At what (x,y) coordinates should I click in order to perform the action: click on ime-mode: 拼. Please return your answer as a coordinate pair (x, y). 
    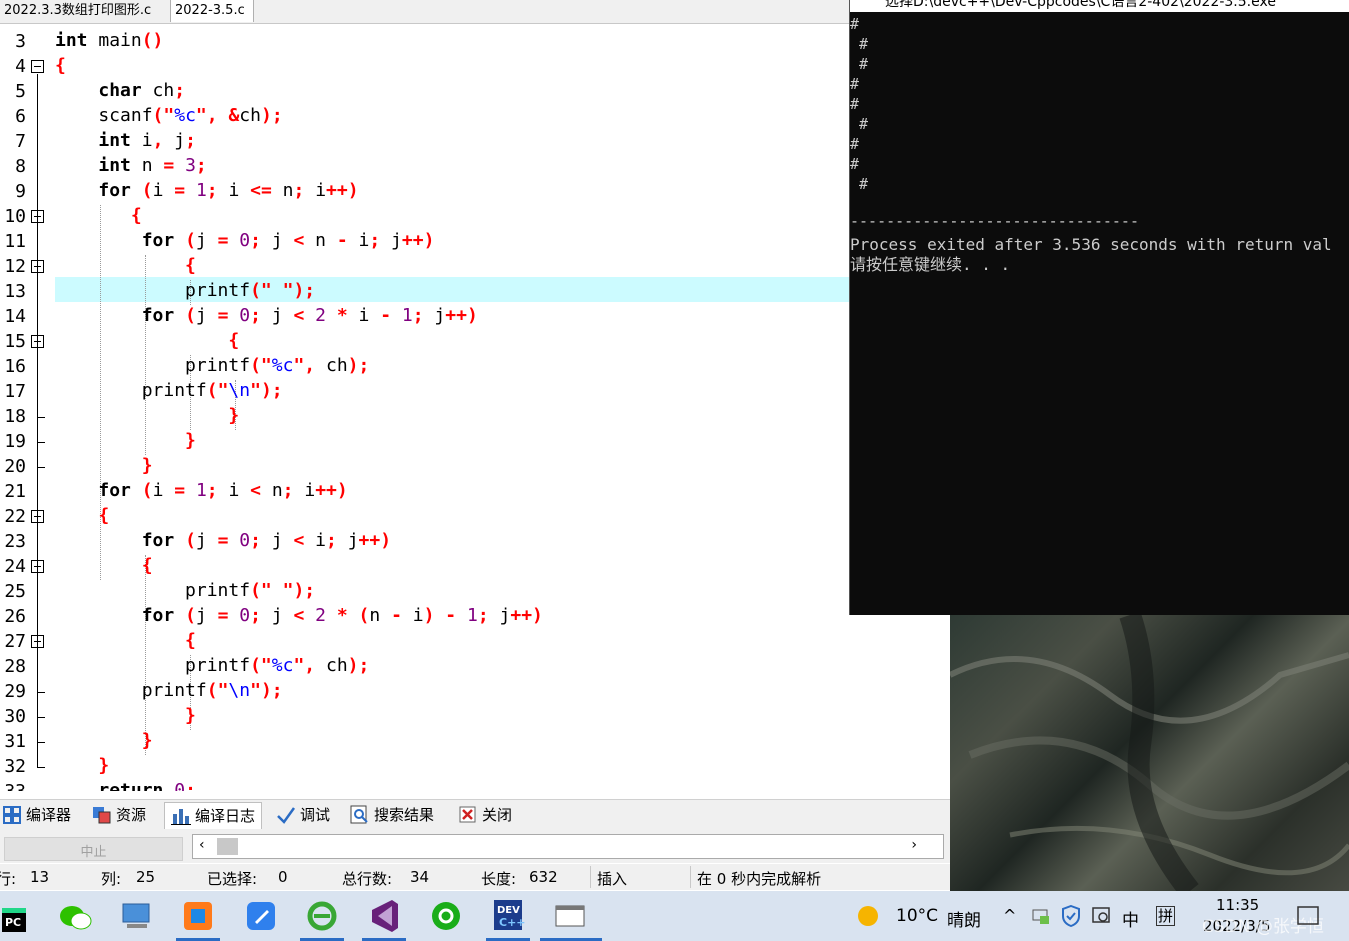
    Looking at the image, I should click on (1166, 916).